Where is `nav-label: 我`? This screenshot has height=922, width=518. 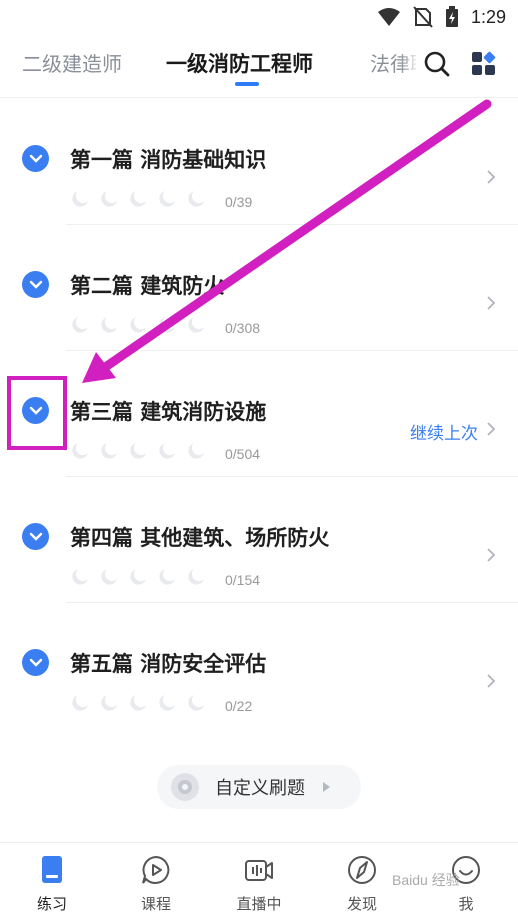
nav-label: 我 is located at coordinates (466, 904).